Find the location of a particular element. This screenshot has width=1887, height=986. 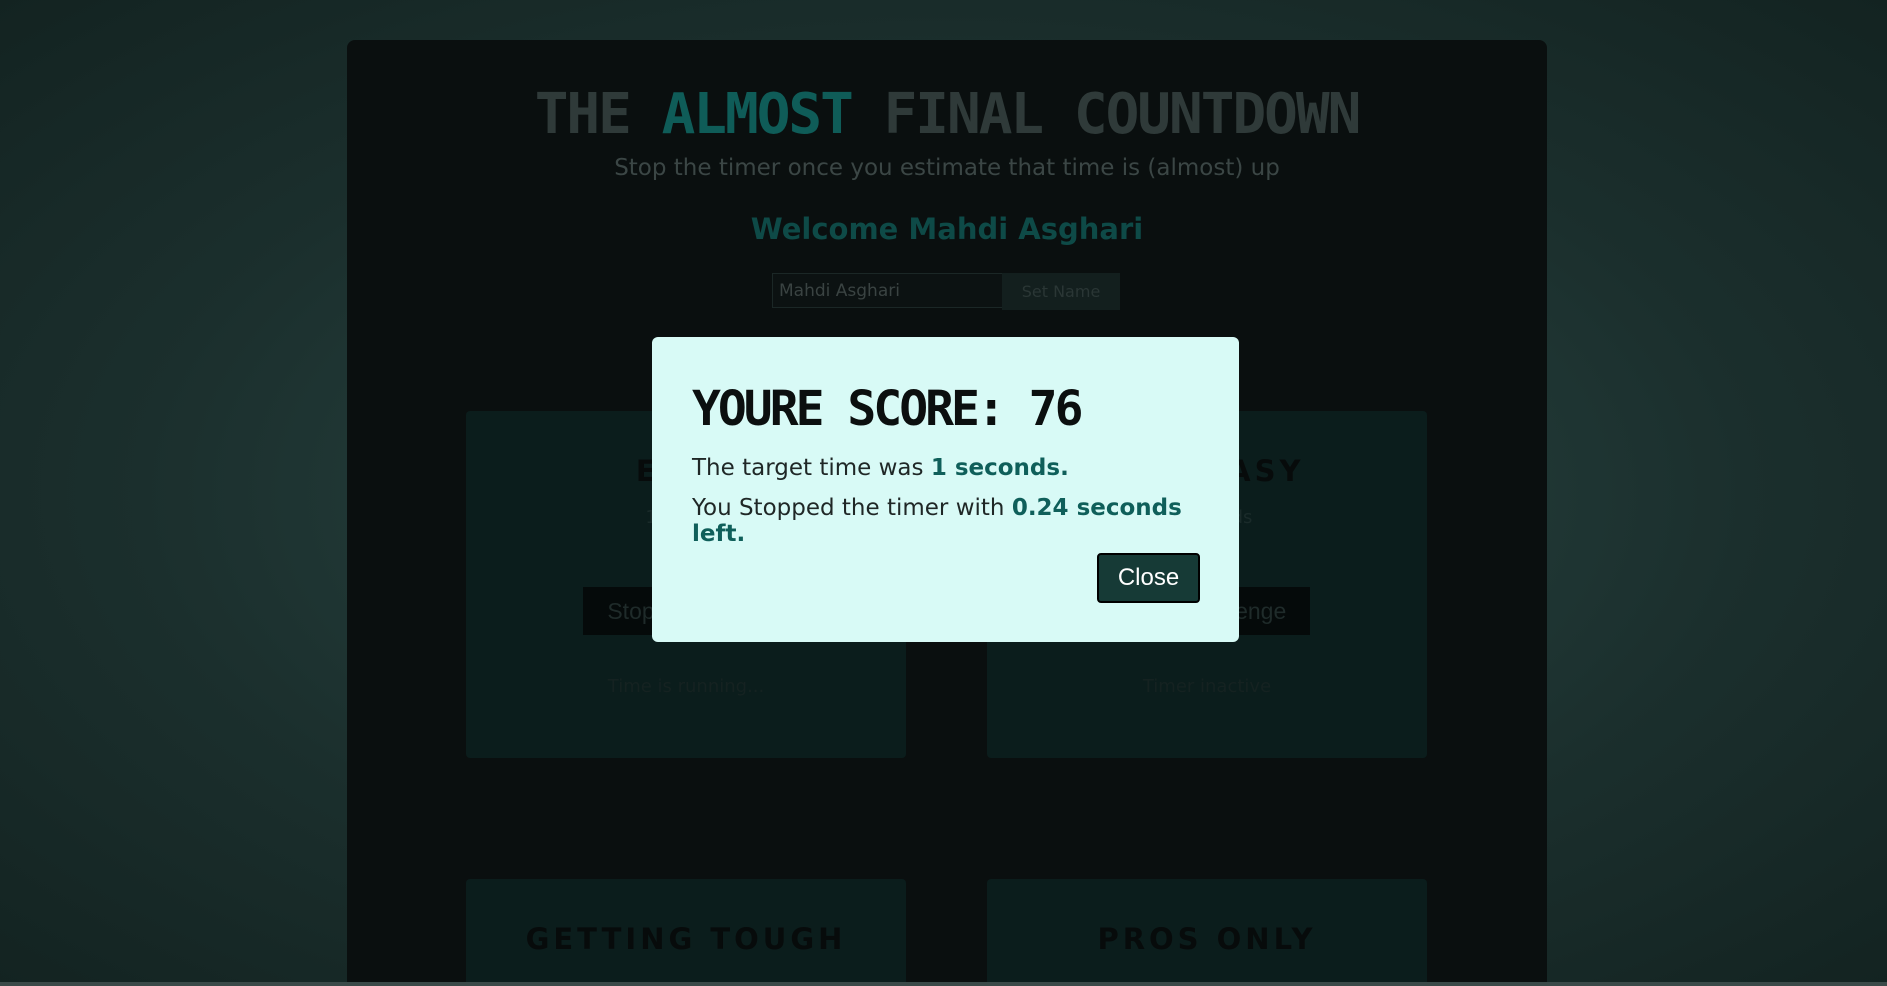

card-title: PROS ONLY is located at coordinates (1207, 939).